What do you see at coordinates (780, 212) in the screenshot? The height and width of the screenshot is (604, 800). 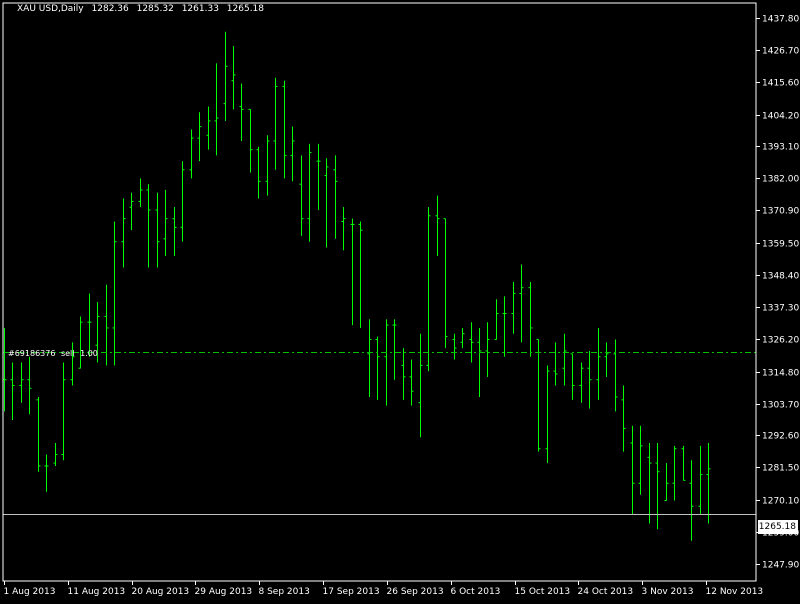 I see `y-tick-label: 1370.90` at bounding box center [780, 212].